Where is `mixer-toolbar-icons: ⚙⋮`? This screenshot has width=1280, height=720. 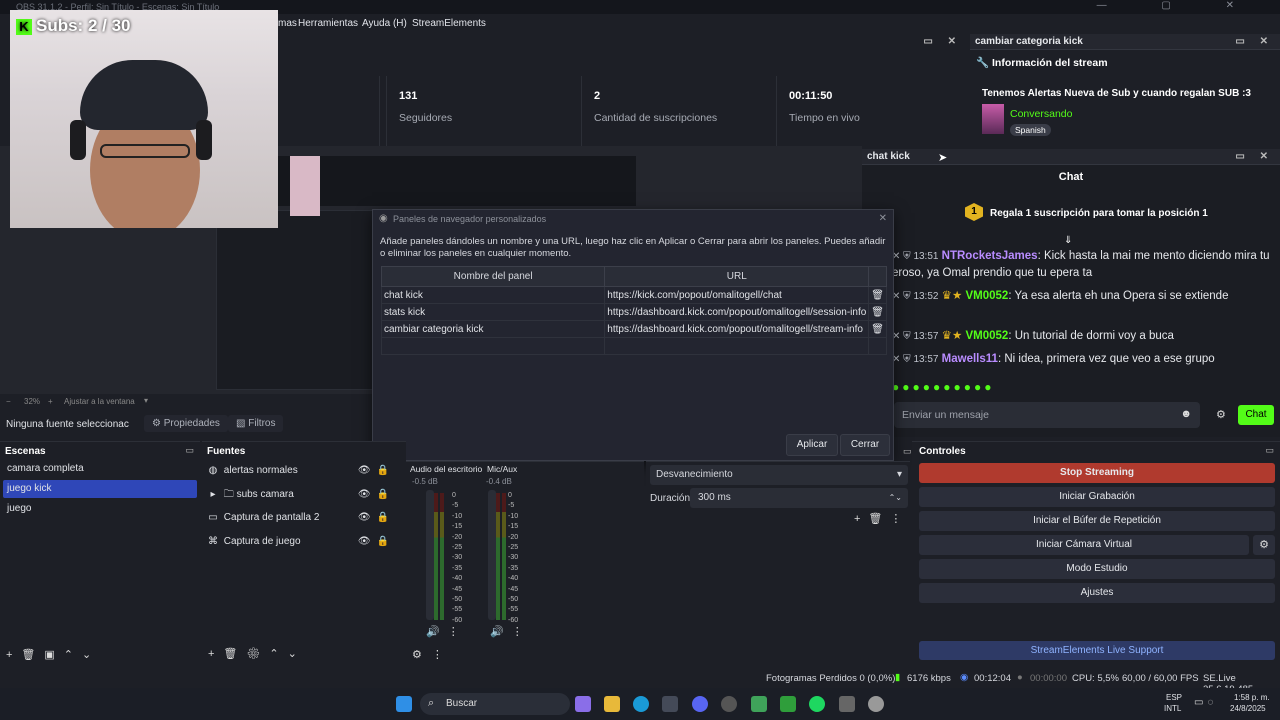
mixer-toolbar-icons: ⚙⋮ is located at coordinates (432, 654).